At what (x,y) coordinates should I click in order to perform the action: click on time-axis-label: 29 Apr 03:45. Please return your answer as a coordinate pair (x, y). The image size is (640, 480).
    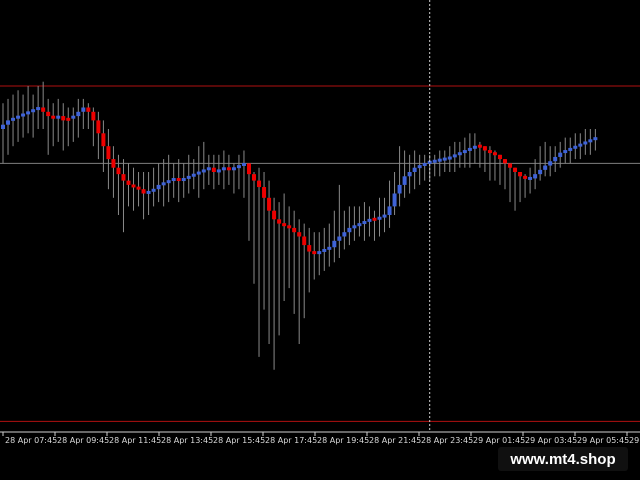
    Looking at the image, I should click on (551, 440).